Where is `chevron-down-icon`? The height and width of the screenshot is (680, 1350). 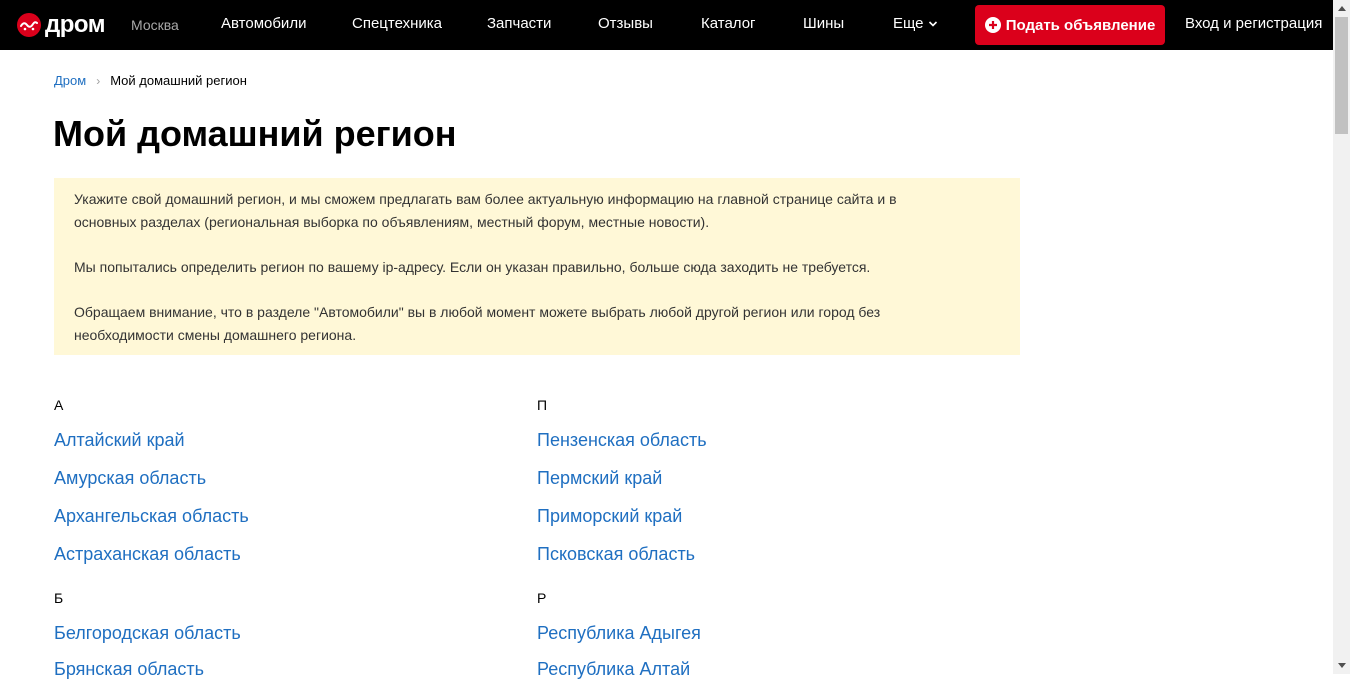 chevron-down-icon is located at coordinates (933, 24).